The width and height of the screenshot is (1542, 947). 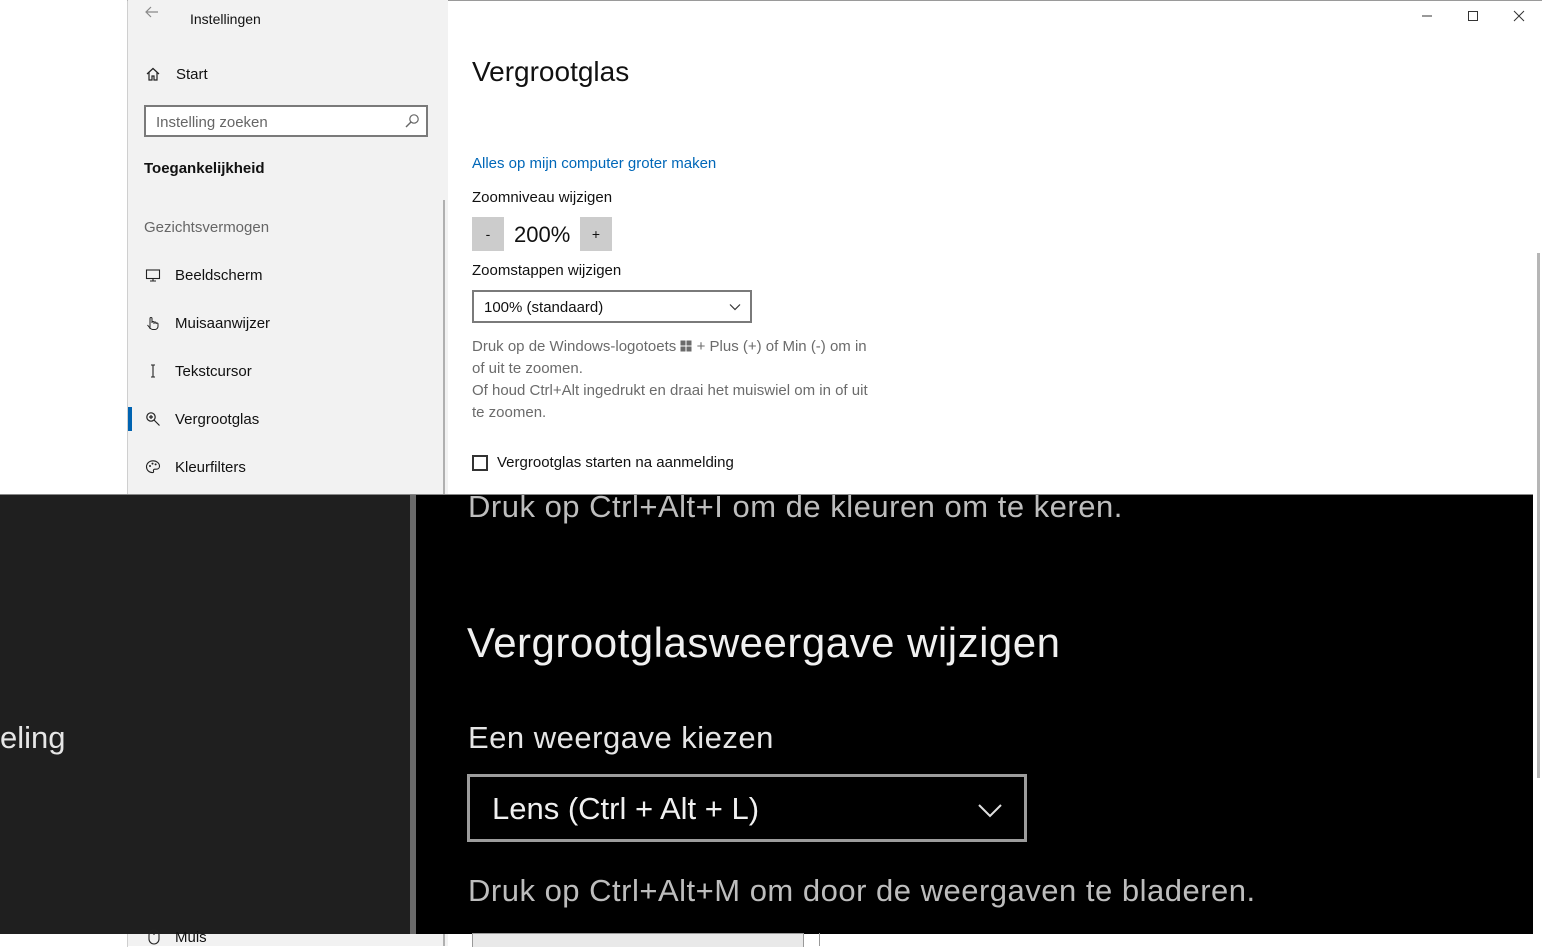 I want to click on search-input: Instelling zoeken, so click(x=286, y=121).